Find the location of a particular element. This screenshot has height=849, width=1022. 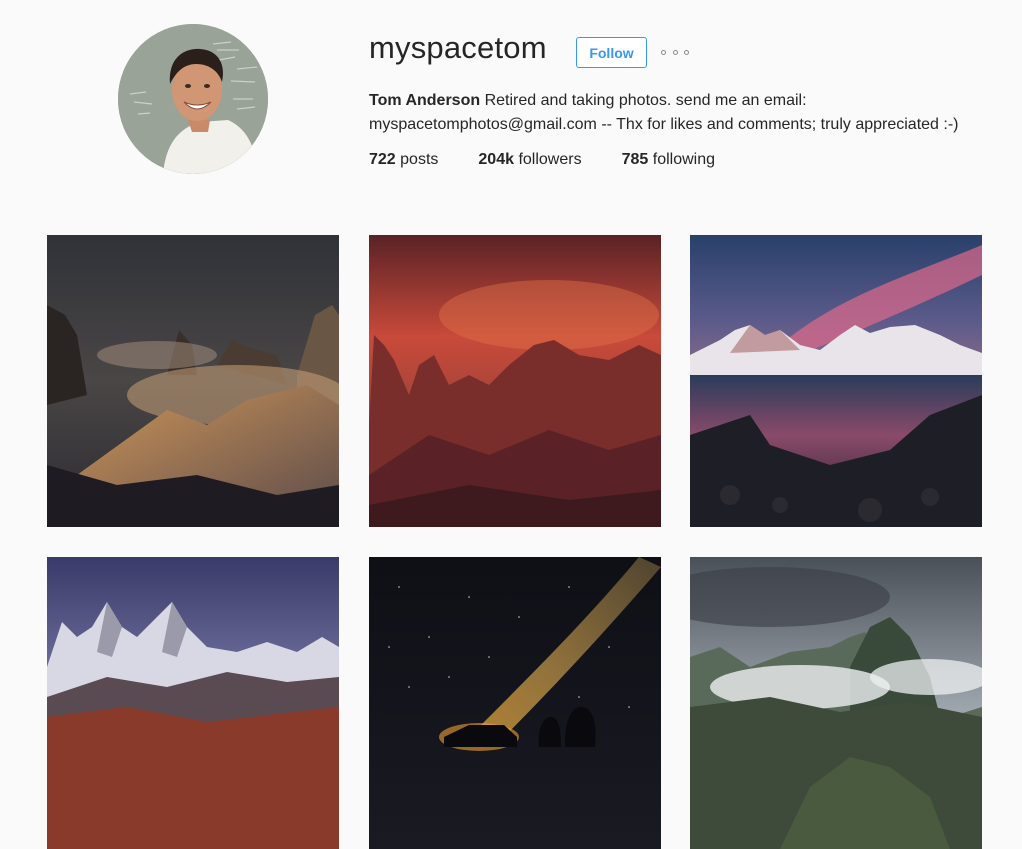

posts-count: 722 is located at coordinates (382, 159).